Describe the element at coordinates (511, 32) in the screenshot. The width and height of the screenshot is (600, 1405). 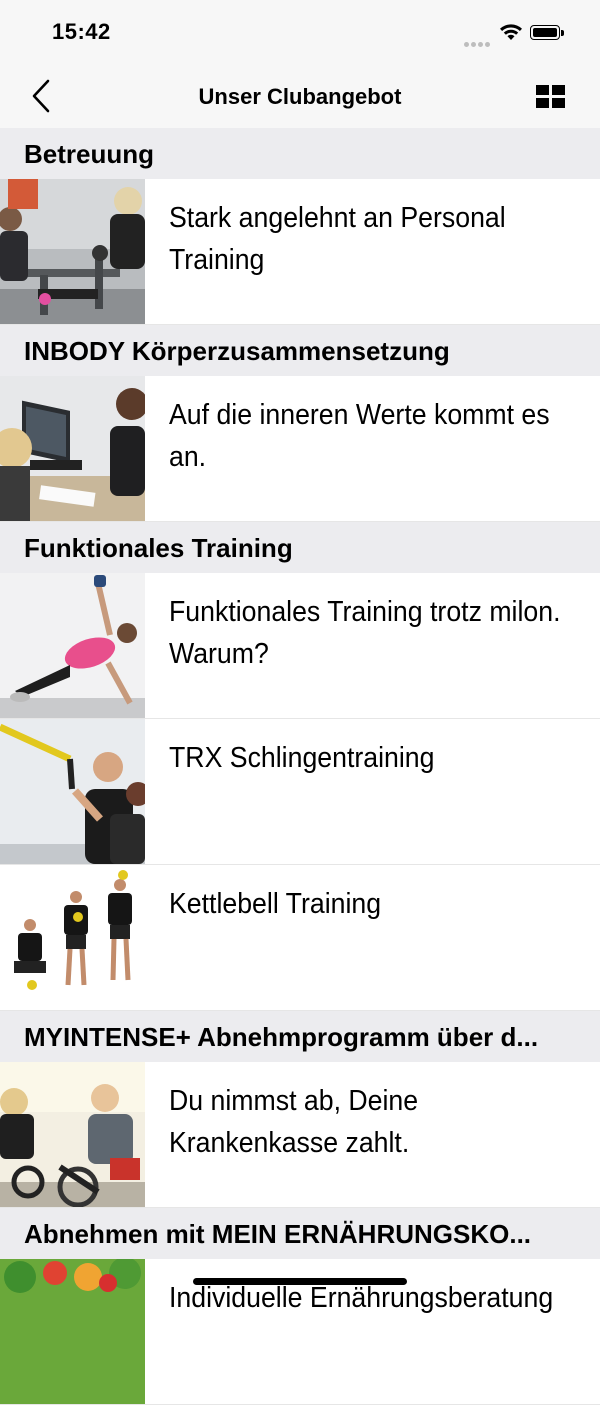
I see `wifi-icon` at that location.